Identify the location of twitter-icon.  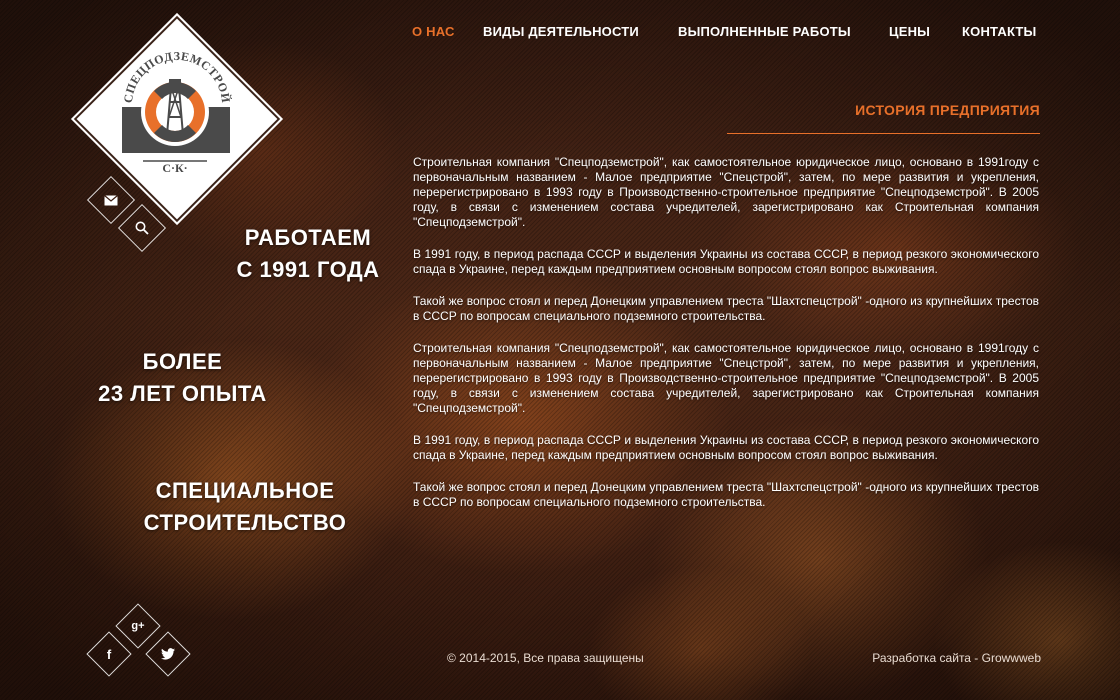
(168, 654).